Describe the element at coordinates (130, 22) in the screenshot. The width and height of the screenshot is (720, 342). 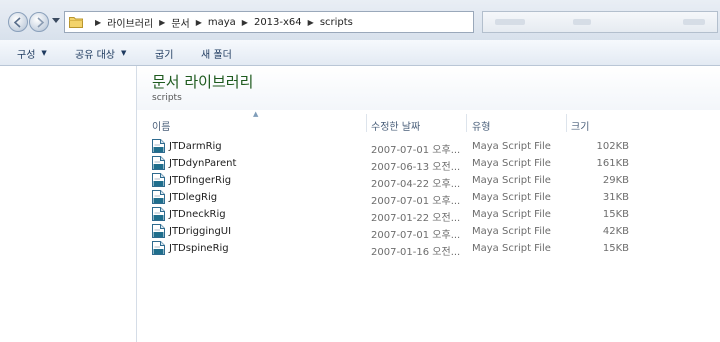
I see `breadcrumb-libraries: 라이브러리` at that location.